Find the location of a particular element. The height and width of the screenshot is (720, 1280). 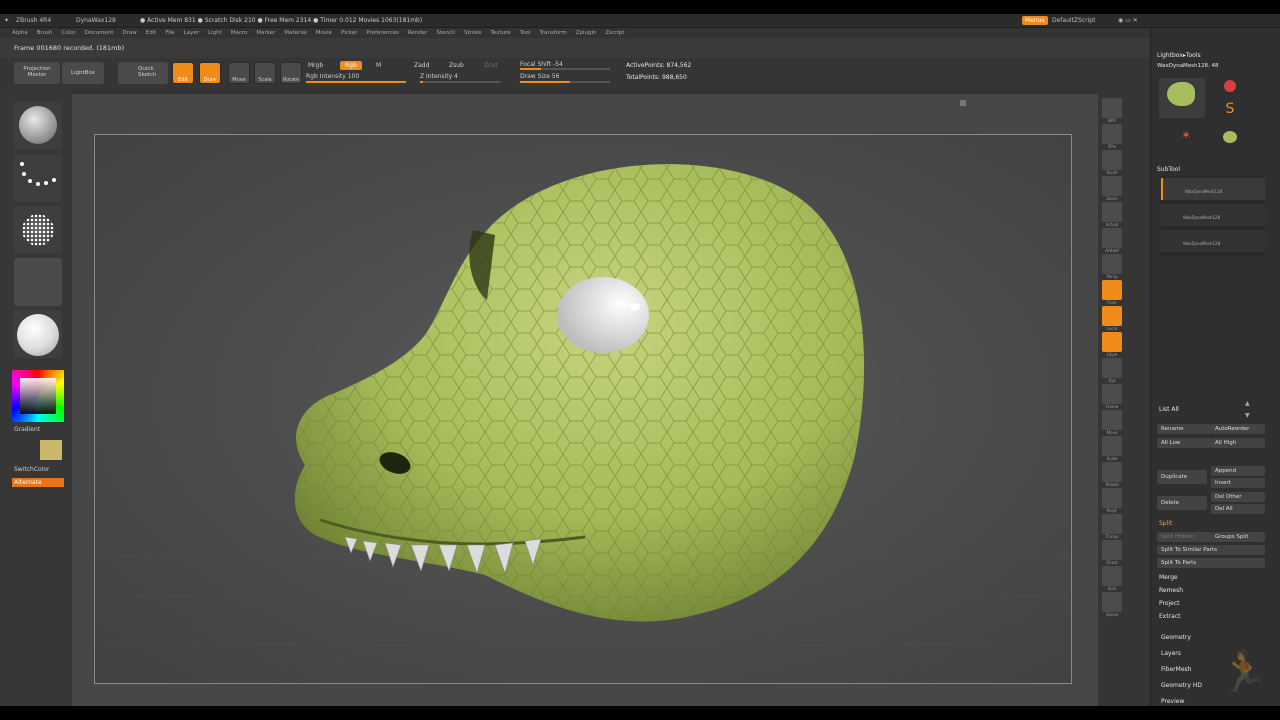

shelf-button-solo: Solo is located at coordinates (1112, 578).